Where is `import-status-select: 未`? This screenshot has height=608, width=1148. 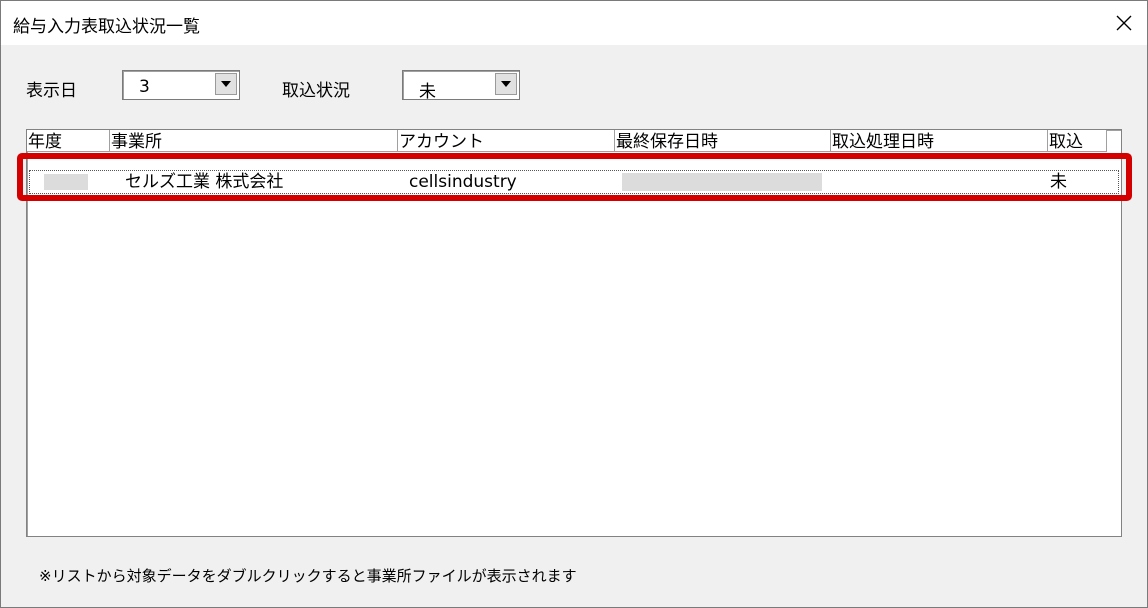
import-status-select: 未 is located at coordinates (461, 86).